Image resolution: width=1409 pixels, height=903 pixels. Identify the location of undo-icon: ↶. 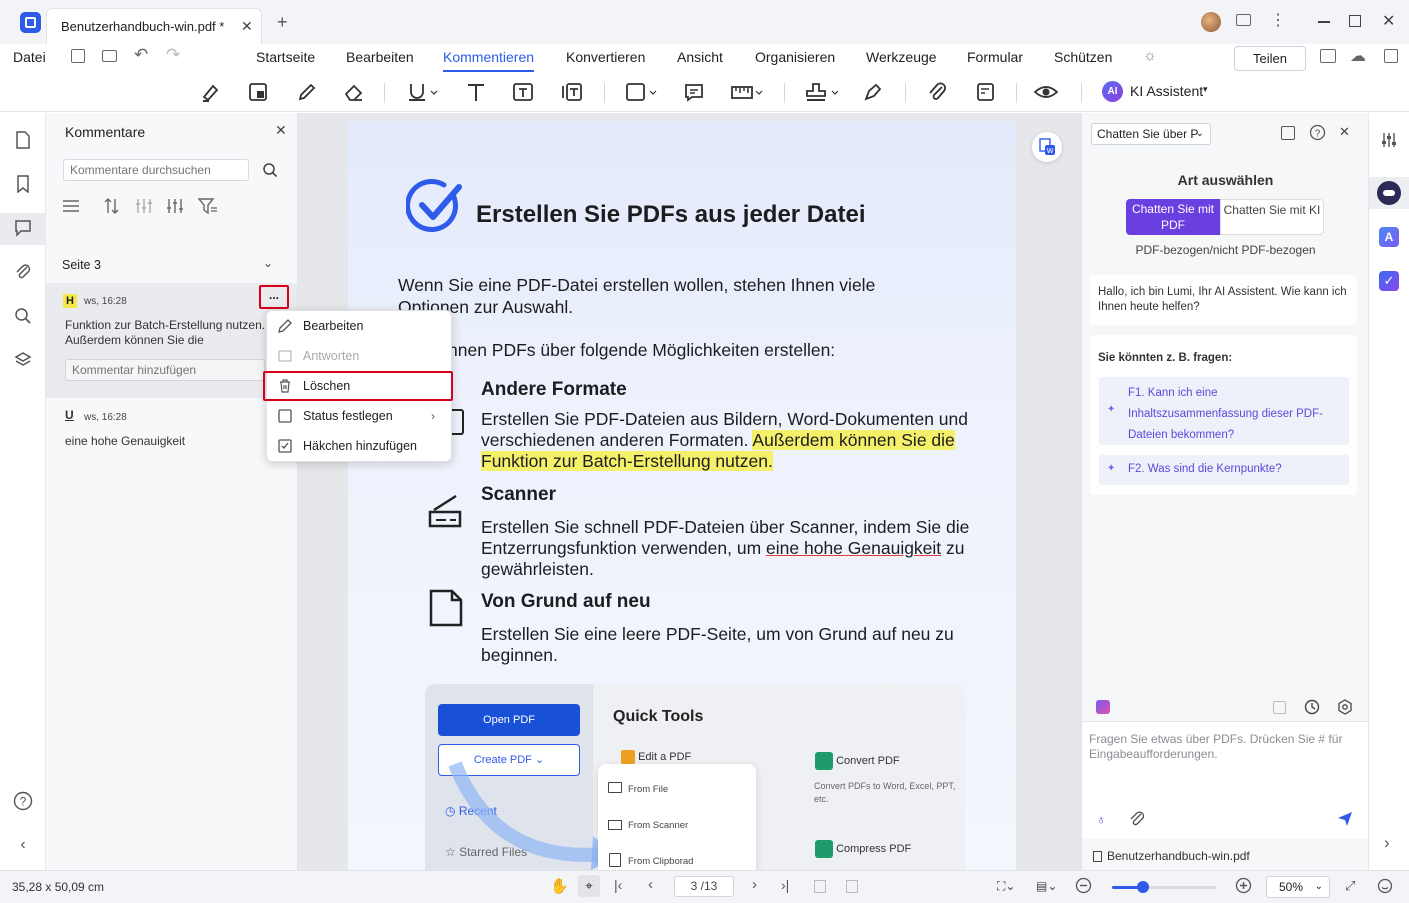
(141, 55).